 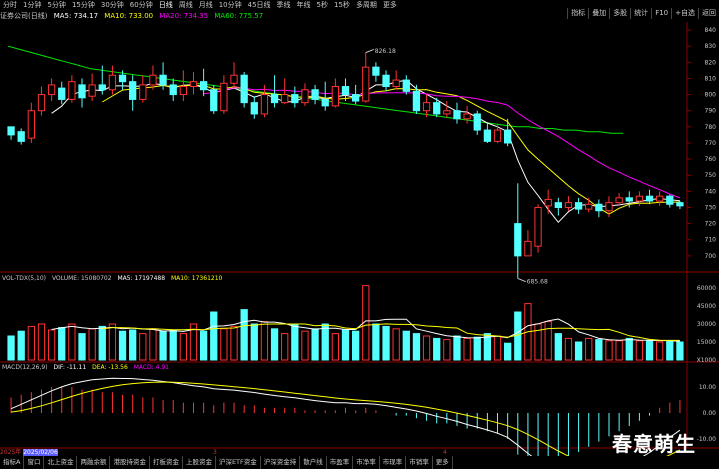 I want to click on indicator-tab-12: 市现率, so click(x=393, y=462).